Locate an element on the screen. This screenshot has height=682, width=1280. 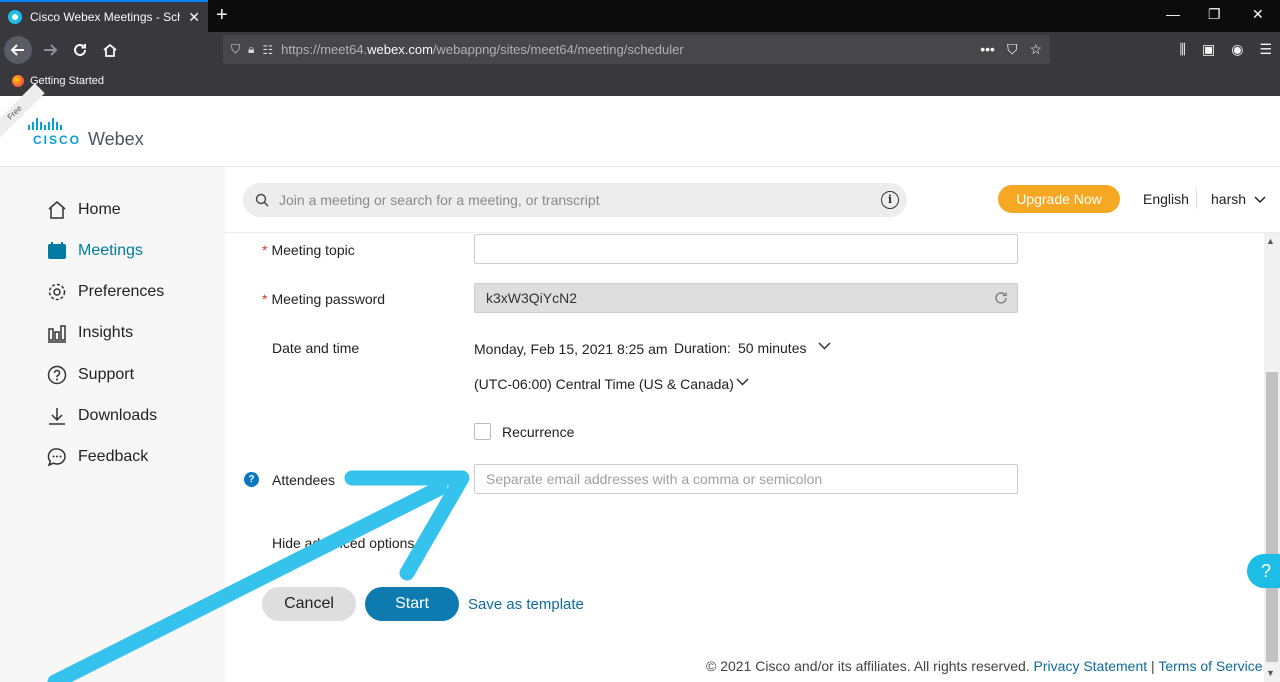
sidebar-item-feedback: Feedback is located at coordinates (97, 457).